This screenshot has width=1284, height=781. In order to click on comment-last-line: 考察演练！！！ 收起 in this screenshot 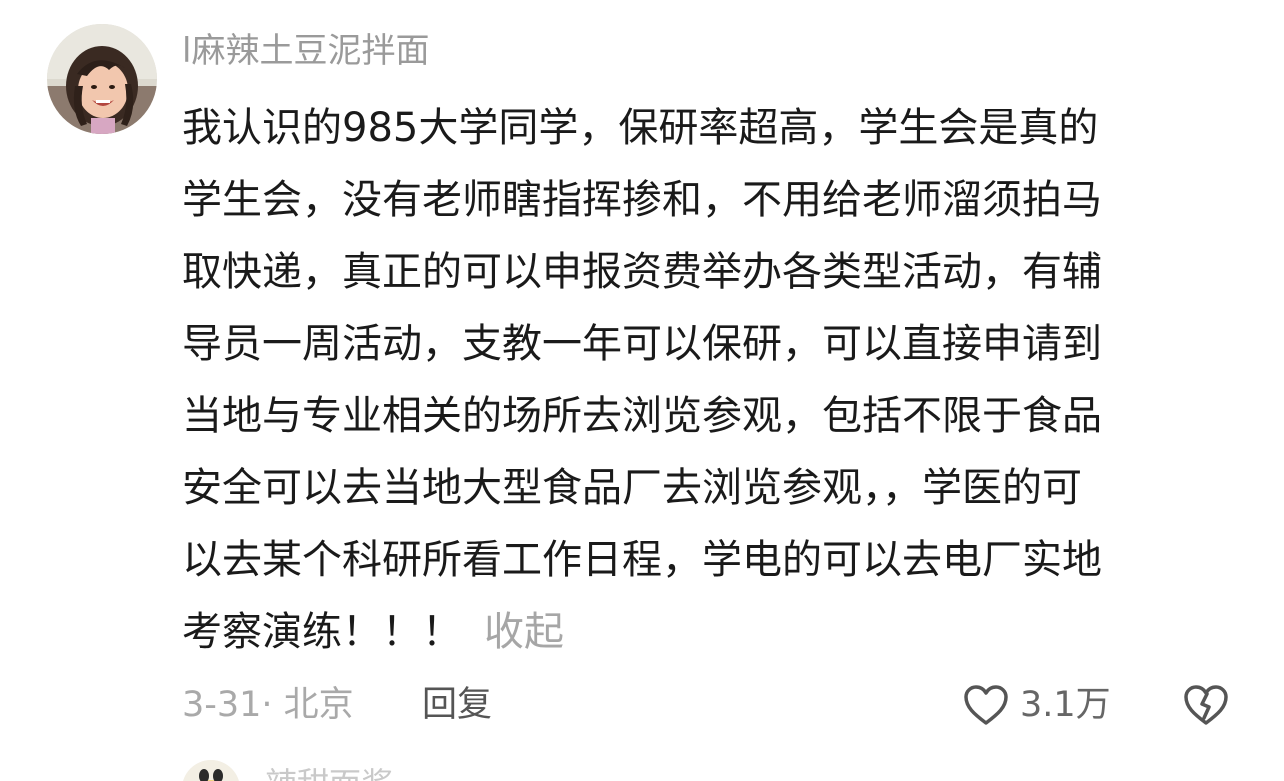, I will do `click(712, 632)`.